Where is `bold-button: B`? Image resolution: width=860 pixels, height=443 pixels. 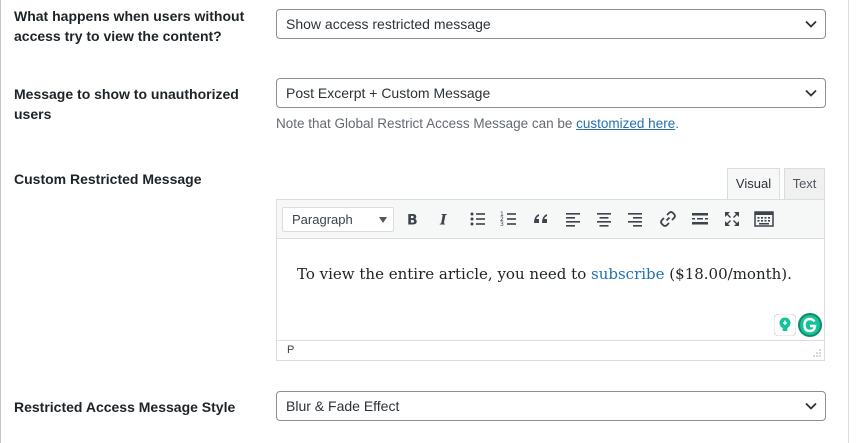 bold-button: B is located at coordinates (413, 219).